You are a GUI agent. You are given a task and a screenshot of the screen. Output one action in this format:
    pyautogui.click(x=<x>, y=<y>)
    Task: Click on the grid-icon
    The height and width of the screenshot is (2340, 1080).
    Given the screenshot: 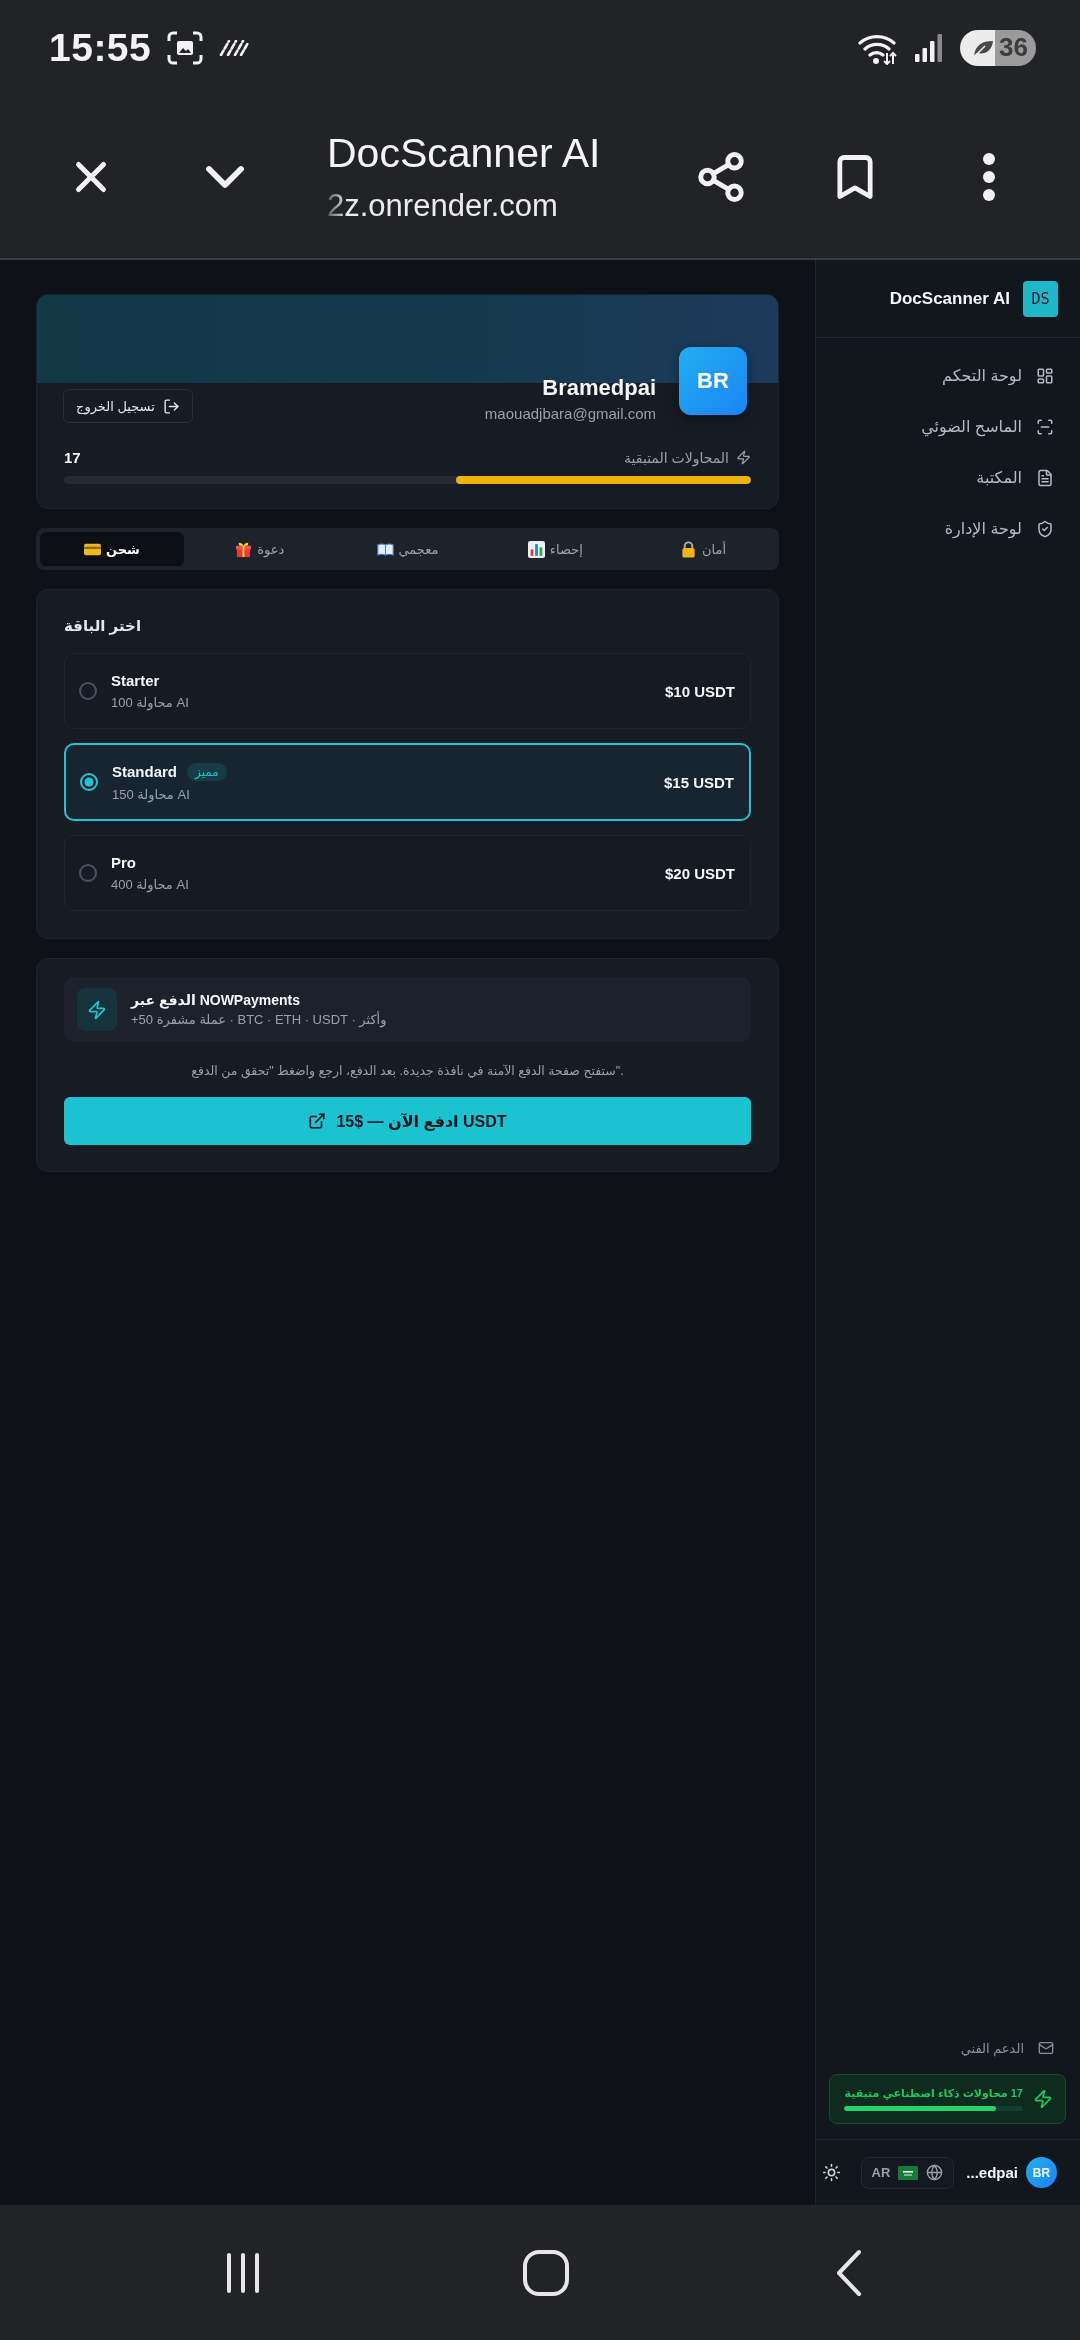 What is the action you would take?
    pyautogui.click(x=1045, y=375)
    